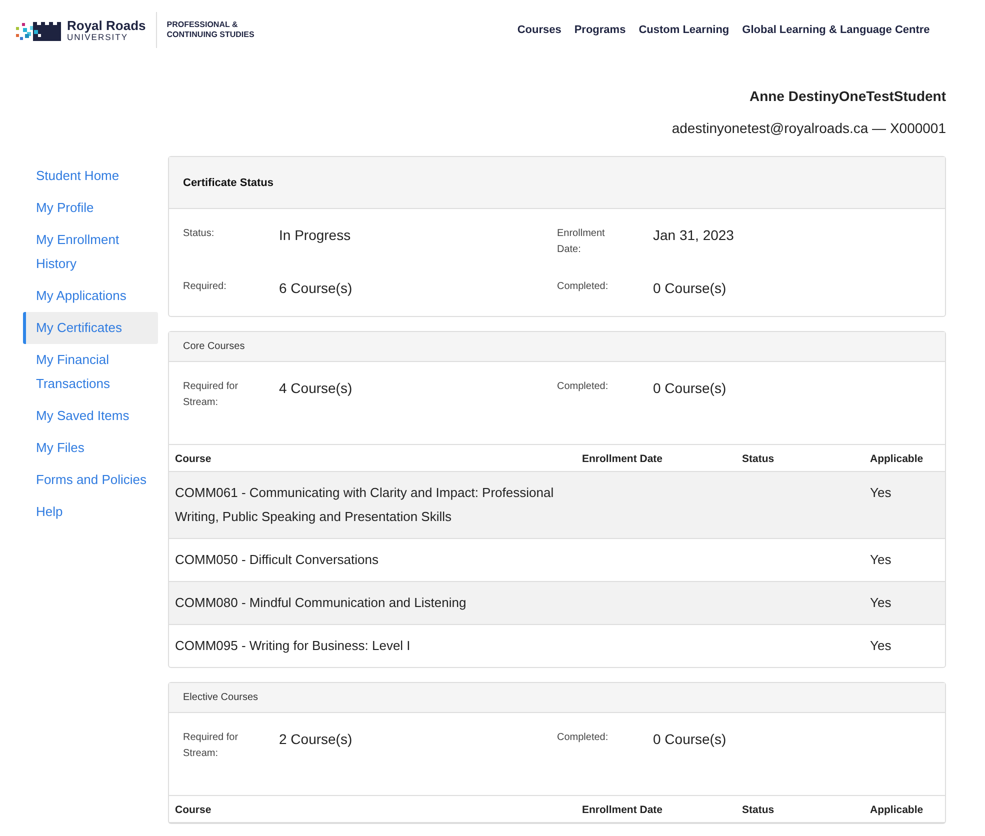 The height and width of the screenshot is (836, 985). I want to click on university-name: Royal Roads, so click(106, 25).